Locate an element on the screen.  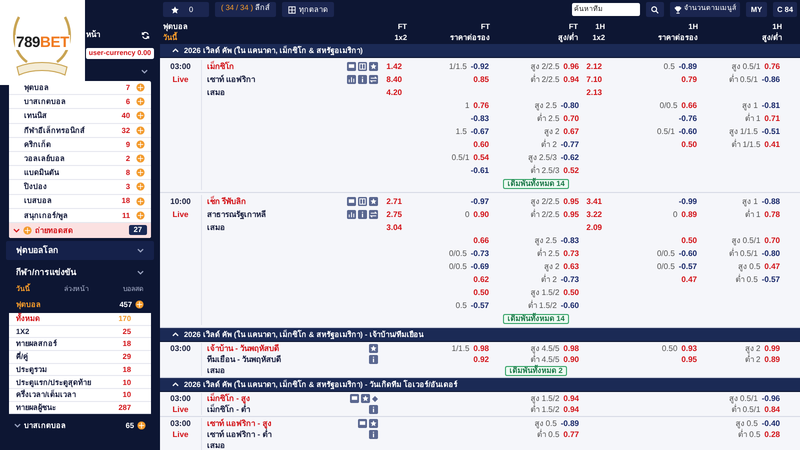
odds-value: -0.83 is located at coordinates (569, 240).